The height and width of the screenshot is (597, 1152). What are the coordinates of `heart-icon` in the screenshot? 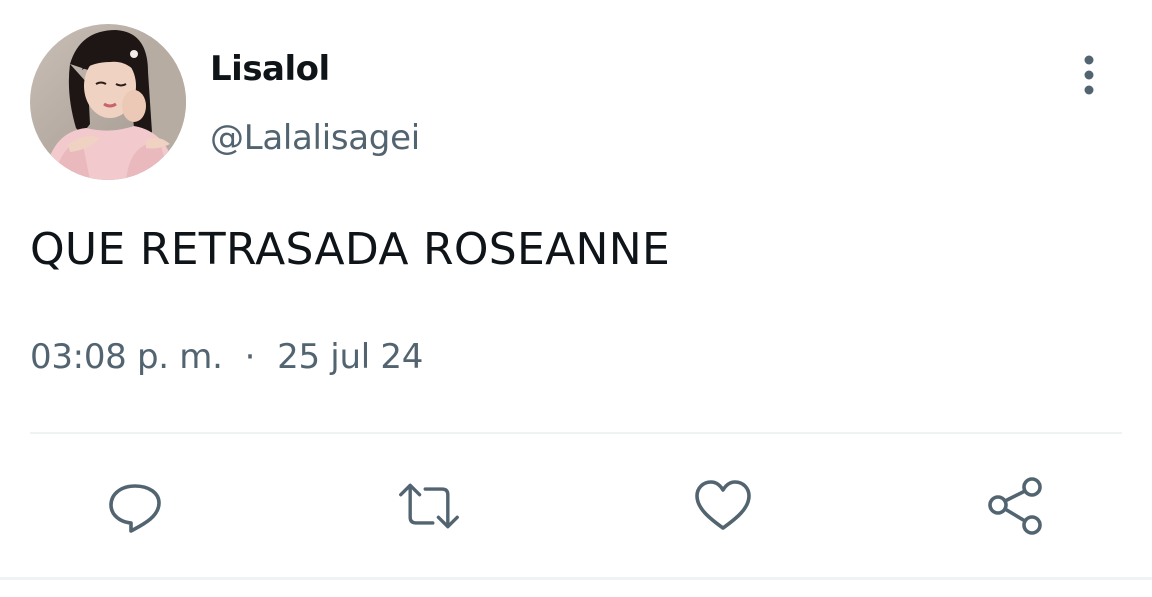 It's located at (723, 505).